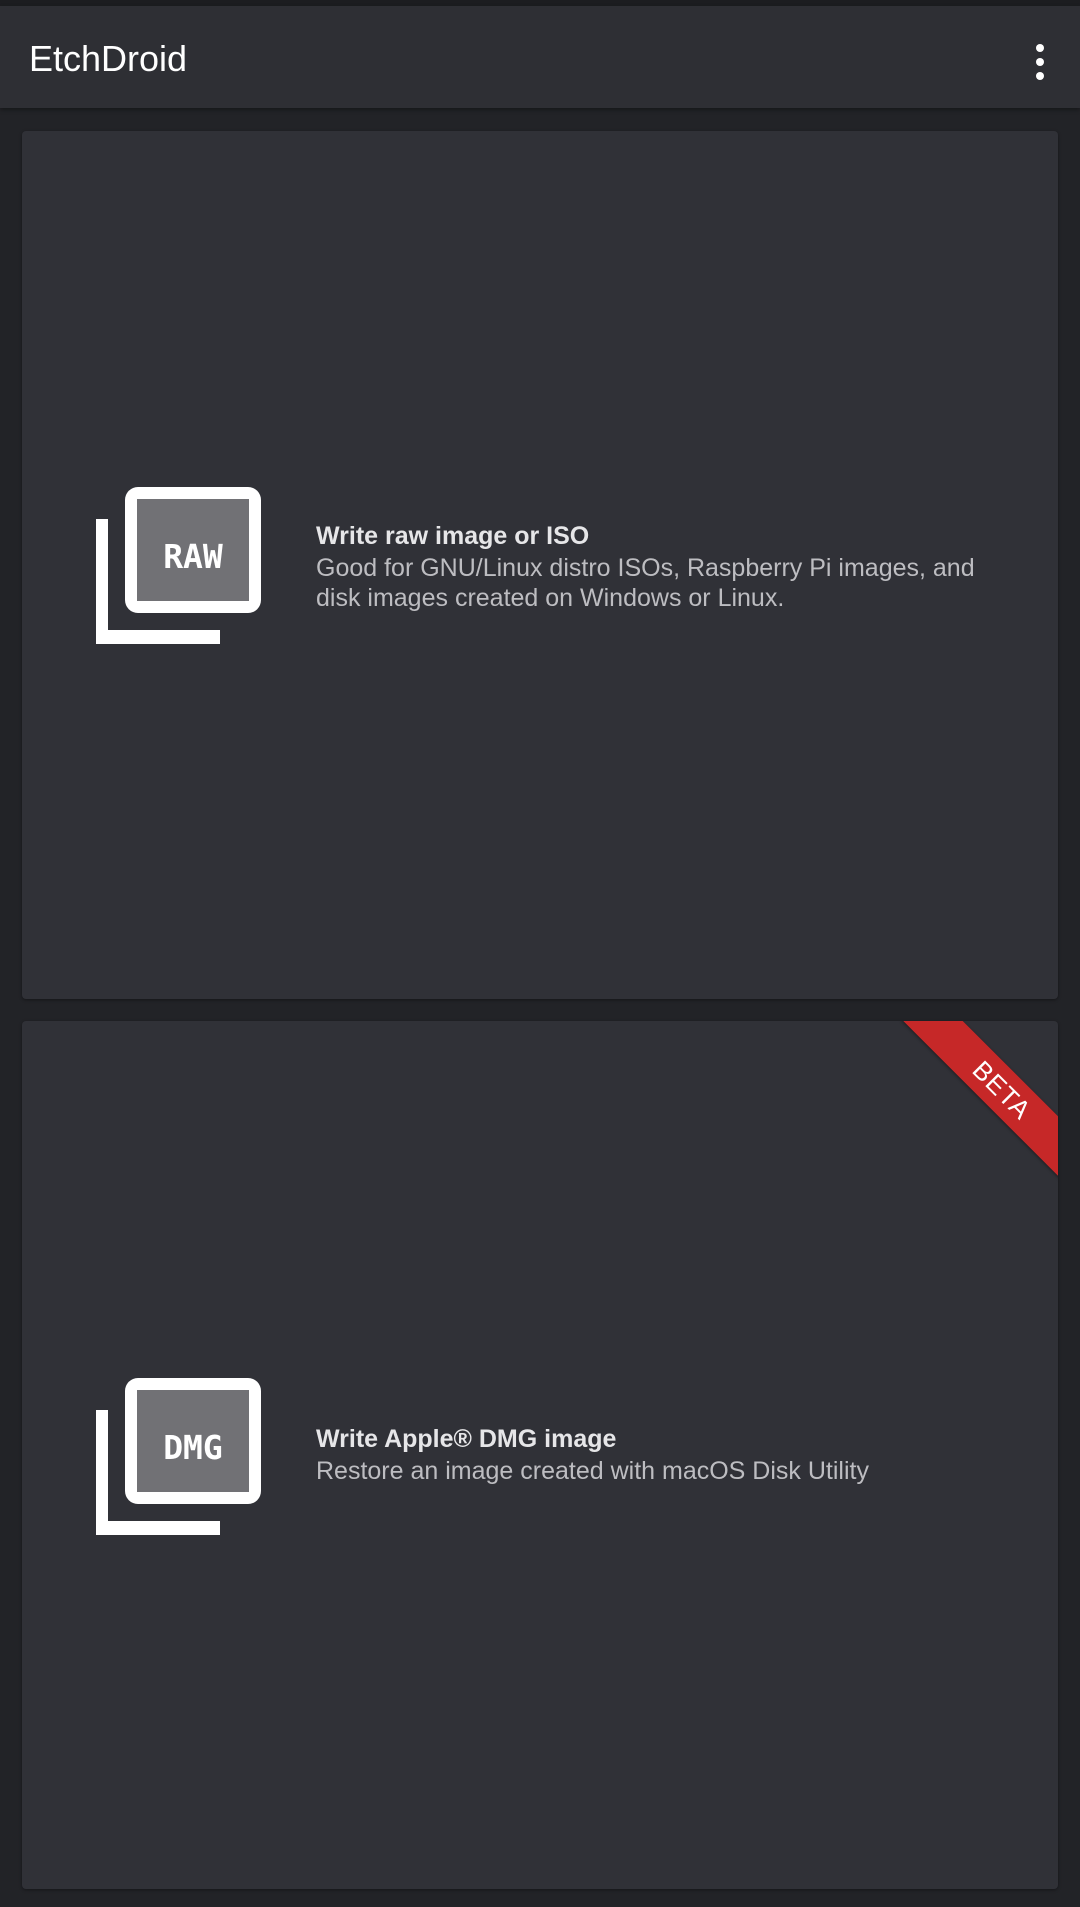 The height and width of the screenshot is (1907, 1080). What do you see at coordinates (1040, 62) in the screenshot?
I see `more-options-button` at bounding box center [1040, 62].